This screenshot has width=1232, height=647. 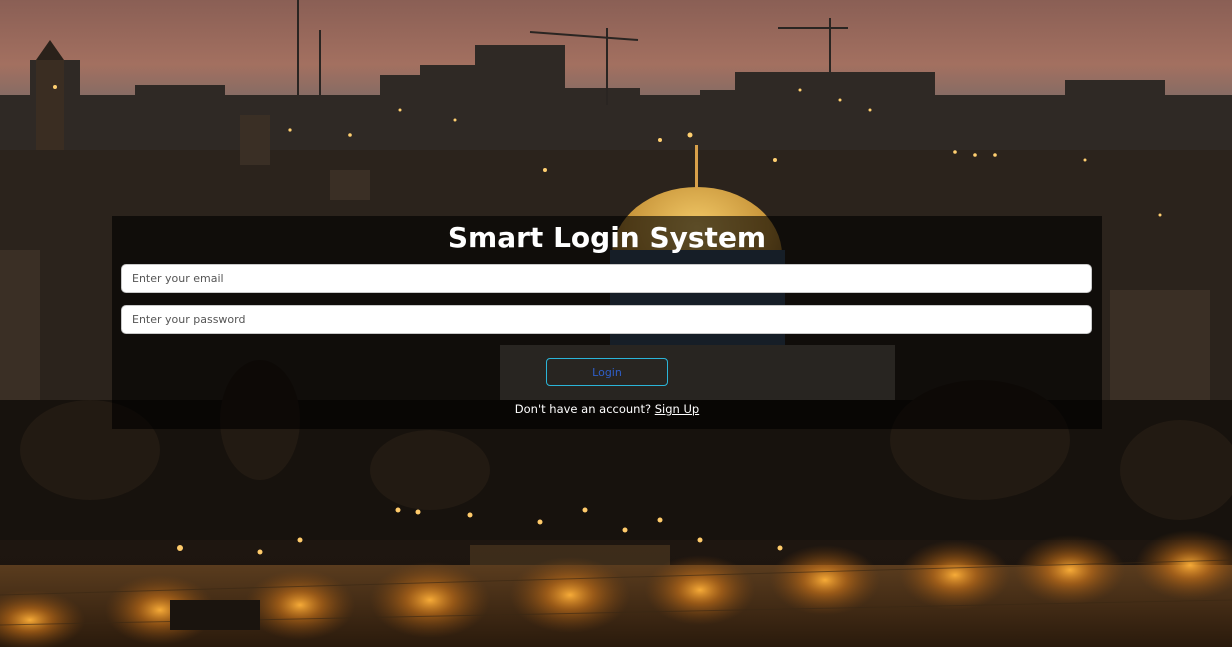 I want to click on page-title: Smart Login System, so click(x=607, y=237).